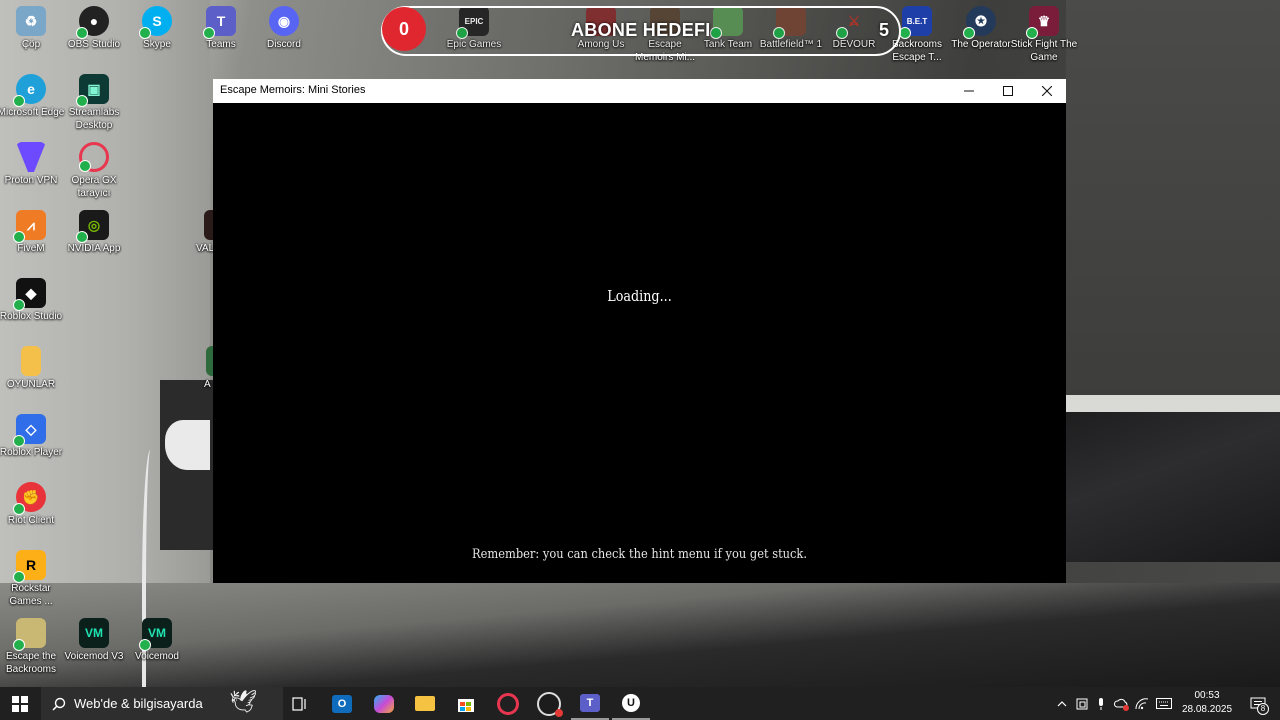 This screenshot has height=720, width=1280. I want to click on goal-label: ABONE HEDEFI, so click(641, 30).